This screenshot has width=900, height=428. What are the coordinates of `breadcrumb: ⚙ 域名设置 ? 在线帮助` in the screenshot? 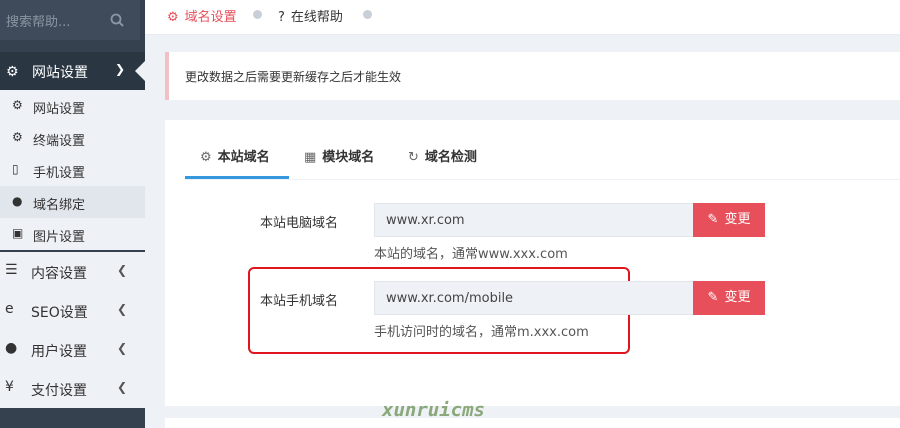 It's located at (522, 17).